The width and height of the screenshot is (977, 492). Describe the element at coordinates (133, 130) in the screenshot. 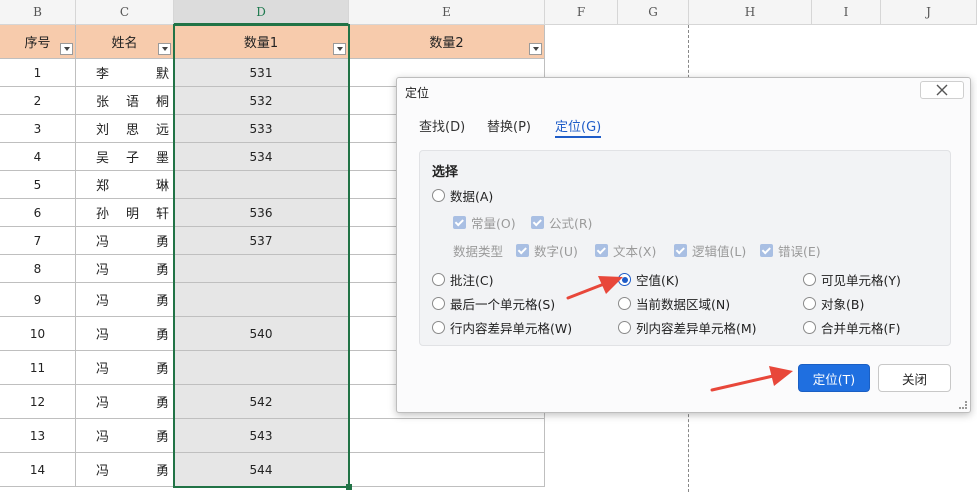

I see `name-char: 思` at that location.